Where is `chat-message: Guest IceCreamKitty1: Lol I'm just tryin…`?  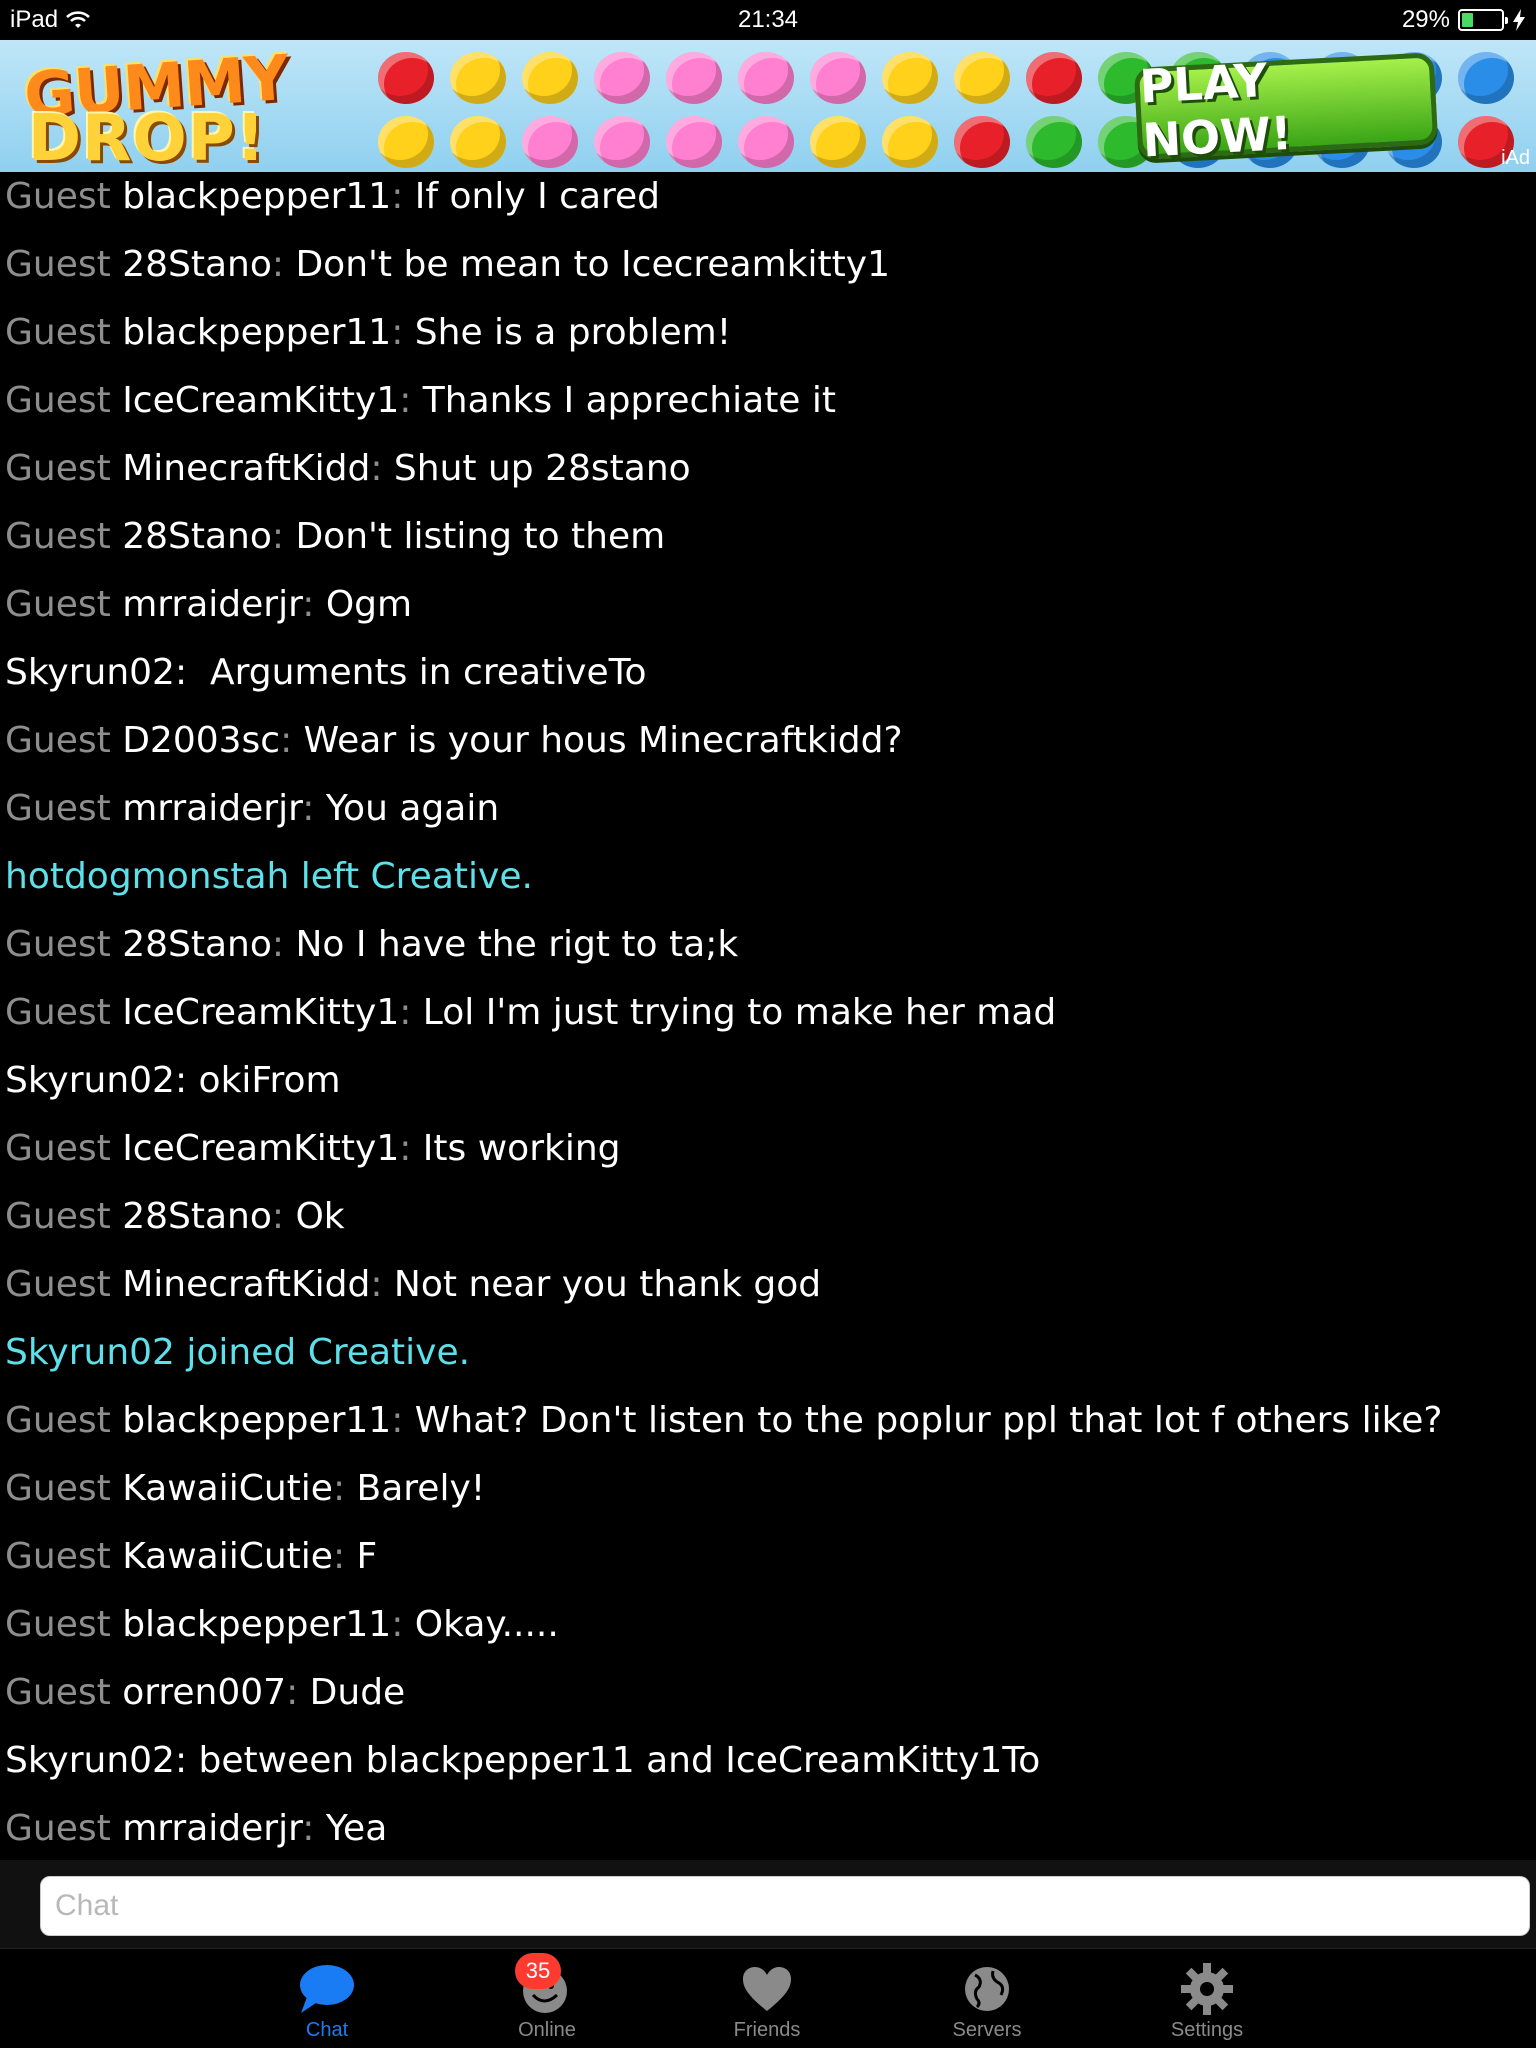
chat-message: Guest IceCreamKitty1: Lol I'm just tryin… is located at coordinates (530, 1013).